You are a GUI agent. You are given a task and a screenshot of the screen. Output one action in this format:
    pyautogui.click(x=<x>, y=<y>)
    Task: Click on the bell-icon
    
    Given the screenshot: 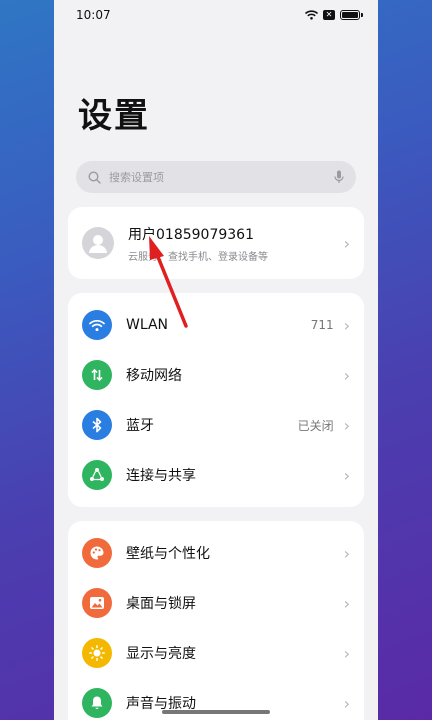 What is the action you would take?
    pyautogui.click(x=97, y=703)
    